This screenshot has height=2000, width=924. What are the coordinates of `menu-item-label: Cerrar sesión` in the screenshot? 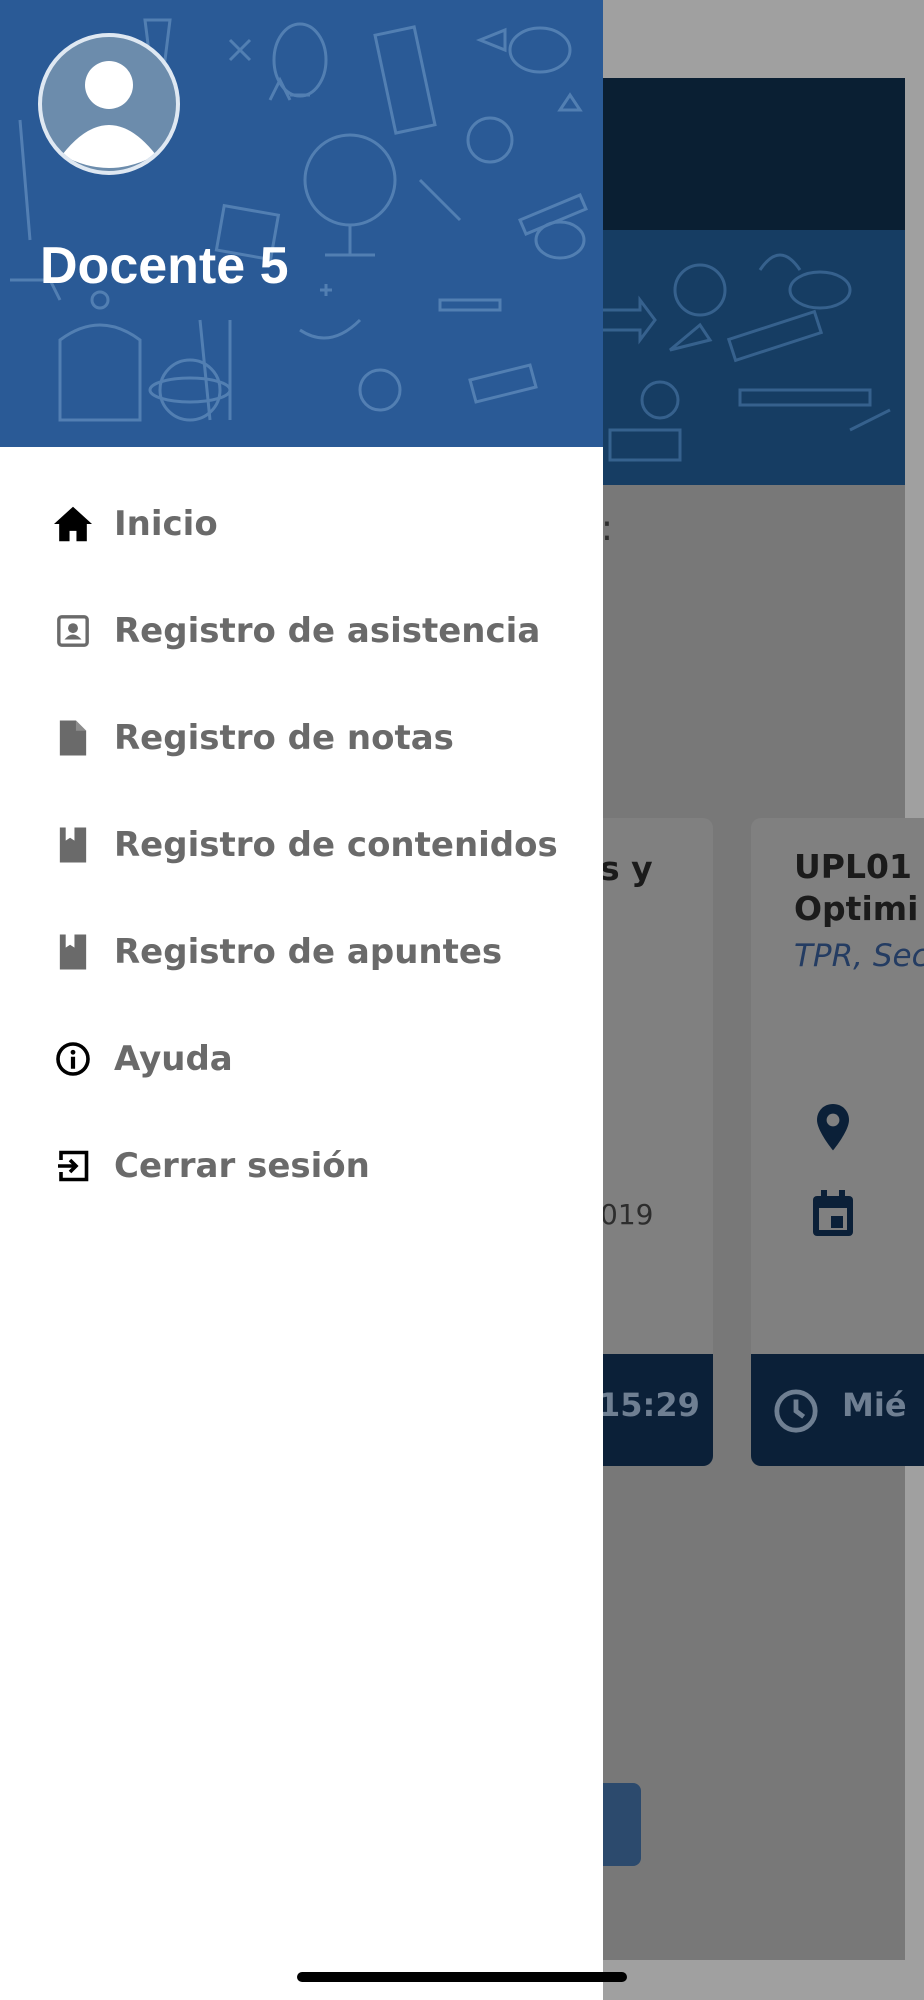 It's located at (242, 1165).